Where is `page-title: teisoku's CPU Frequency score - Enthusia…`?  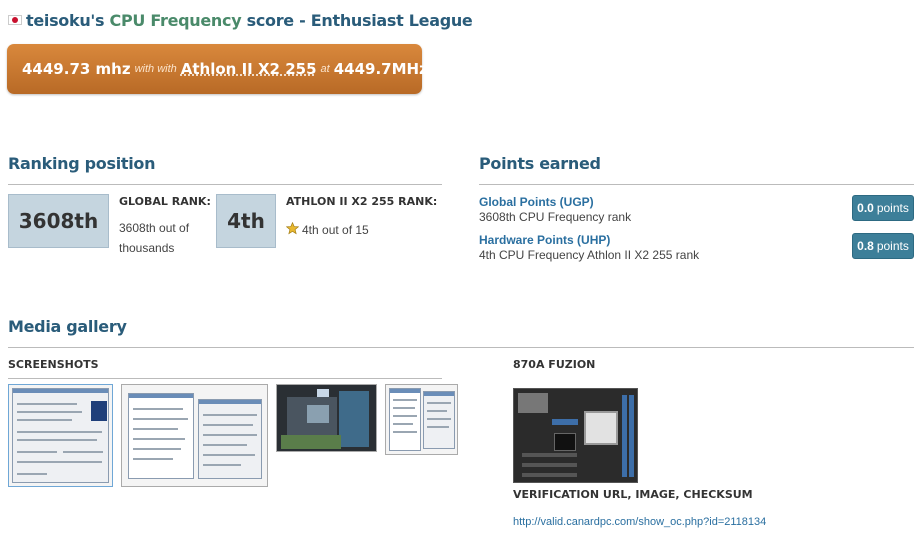
page-title: teisoku's CPU Frequency score - Enthusia… is located at coordinates (240, 20).